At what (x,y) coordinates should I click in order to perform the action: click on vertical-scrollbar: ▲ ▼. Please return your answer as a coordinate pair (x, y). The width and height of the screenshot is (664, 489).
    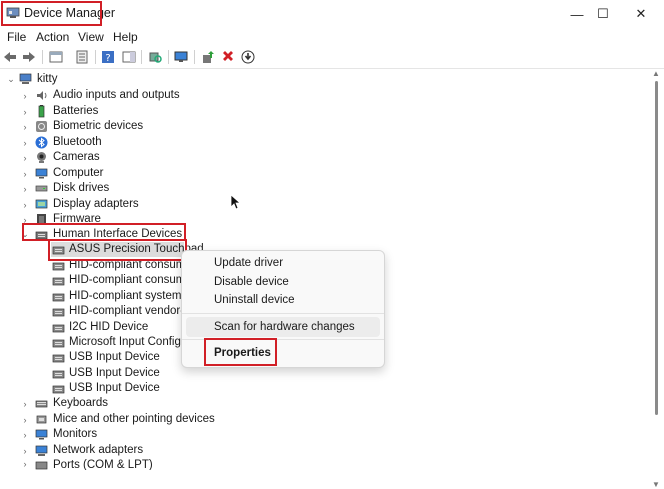
    Looking at the image, I should click on (657, 279).